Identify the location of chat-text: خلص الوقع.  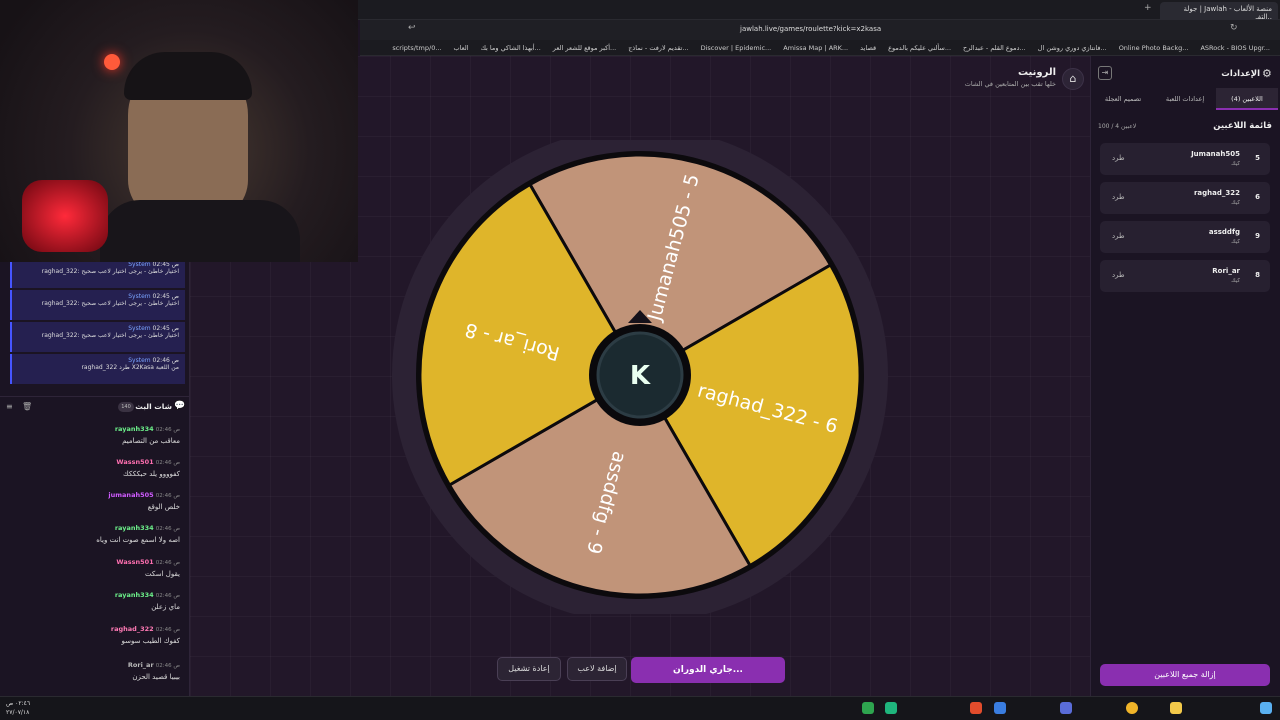
(163, 507).